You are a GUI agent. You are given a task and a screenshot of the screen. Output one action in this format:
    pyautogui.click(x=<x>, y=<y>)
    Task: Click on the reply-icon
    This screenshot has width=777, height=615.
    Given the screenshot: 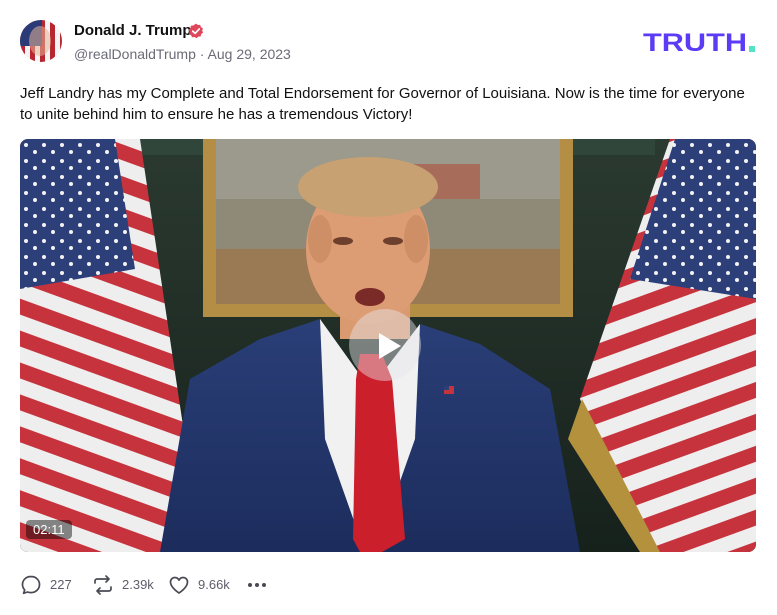 What is the action you would take?
    pyautogui.click(x=31, y=585)
    